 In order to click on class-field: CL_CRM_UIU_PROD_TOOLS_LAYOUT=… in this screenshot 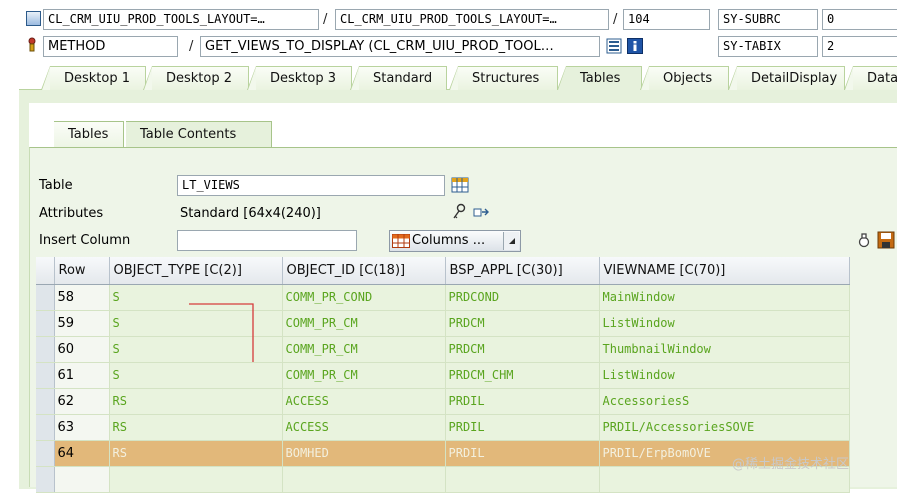, I will do `click(472, 19)`.